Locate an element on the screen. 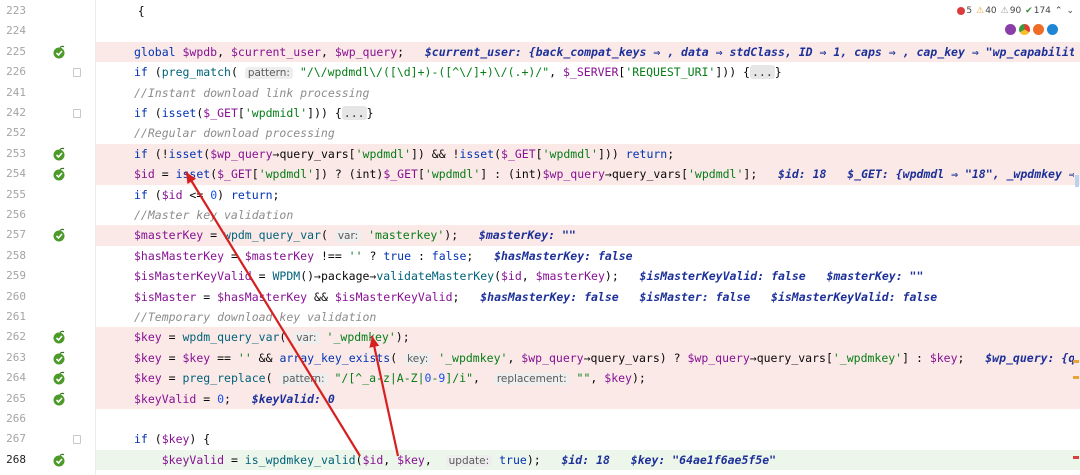  code-text: { is located at coordinates (592, 11).